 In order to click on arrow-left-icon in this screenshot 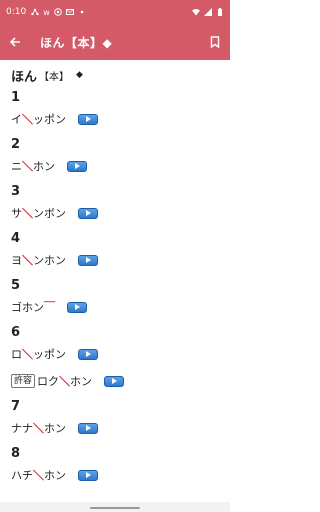, I will do `click(14, 42)`.